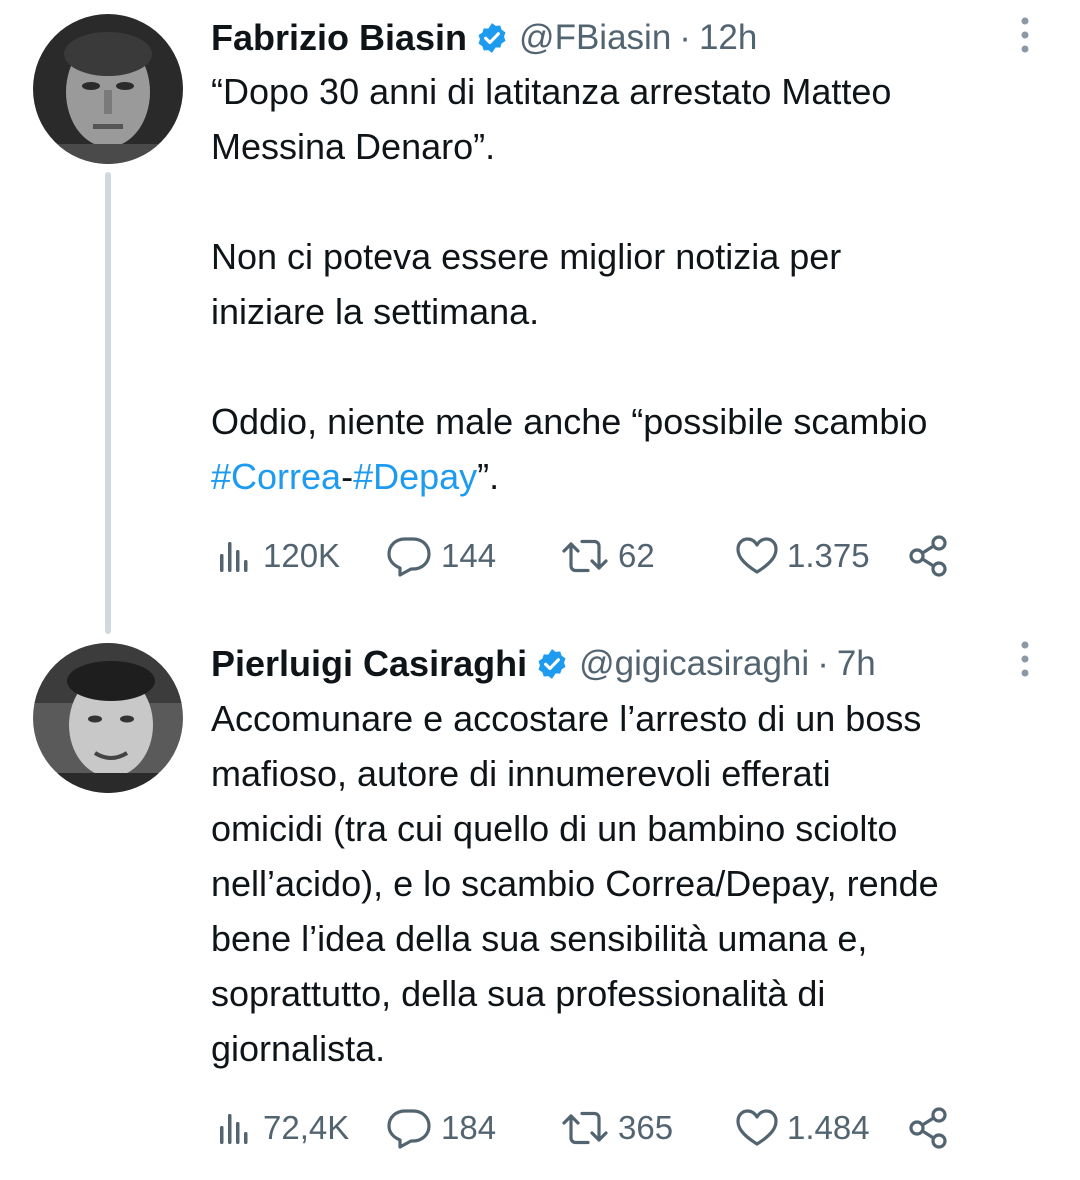  What do you see at coordinates (728, 38) in the screenshot?
I see `timestamp: 12h` at bounding box center [728, 38].